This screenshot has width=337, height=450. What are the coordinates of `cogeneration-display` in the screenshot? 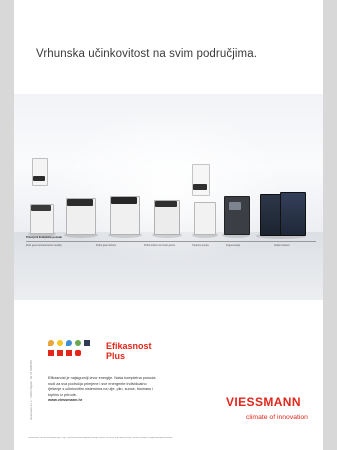 It's located at (235, 206).